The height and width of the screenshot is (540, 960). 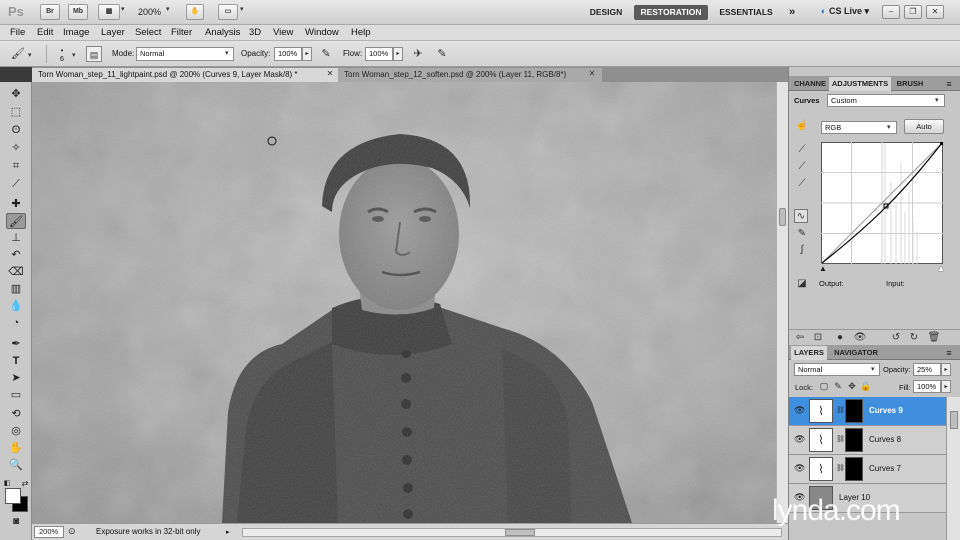 What do you see at coordinates (16, 465) in the screenshot?
I see `zoom-tool-icon: 🔍` at bounding box center [16, 465].